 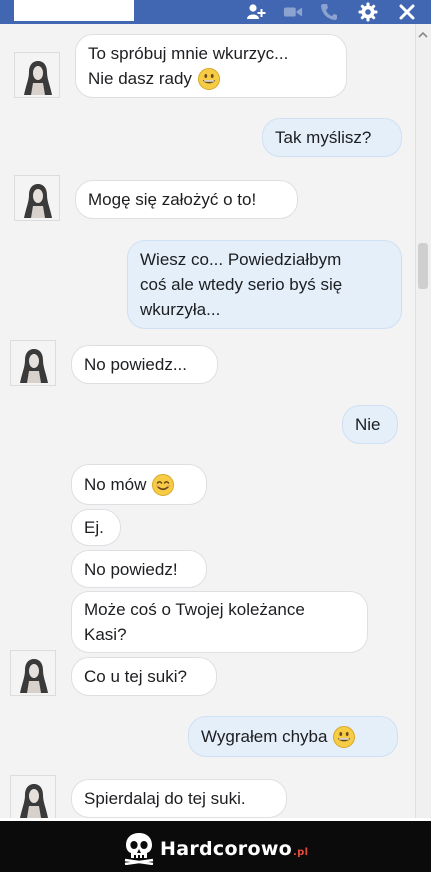 What do you see at coordinates (423, 421) in the screenshot?
I see `scrollbar-track` at bounding box center [423, 421].